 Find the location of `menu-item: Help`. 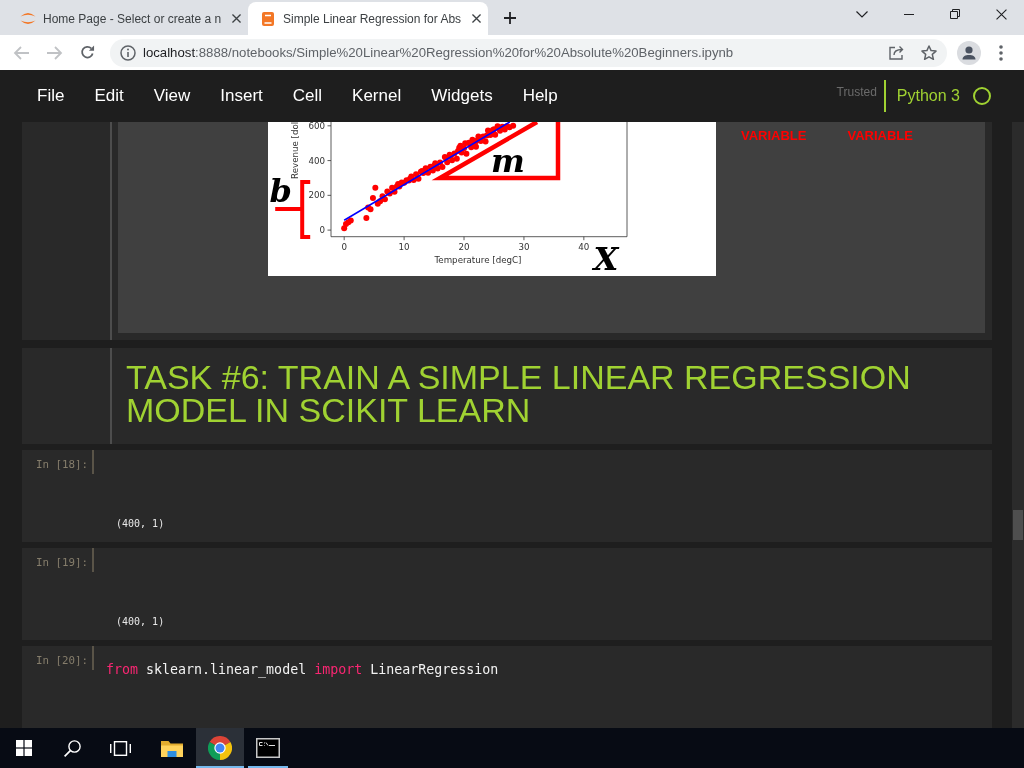

menu-item: Help is located at coordinates (540, 96).